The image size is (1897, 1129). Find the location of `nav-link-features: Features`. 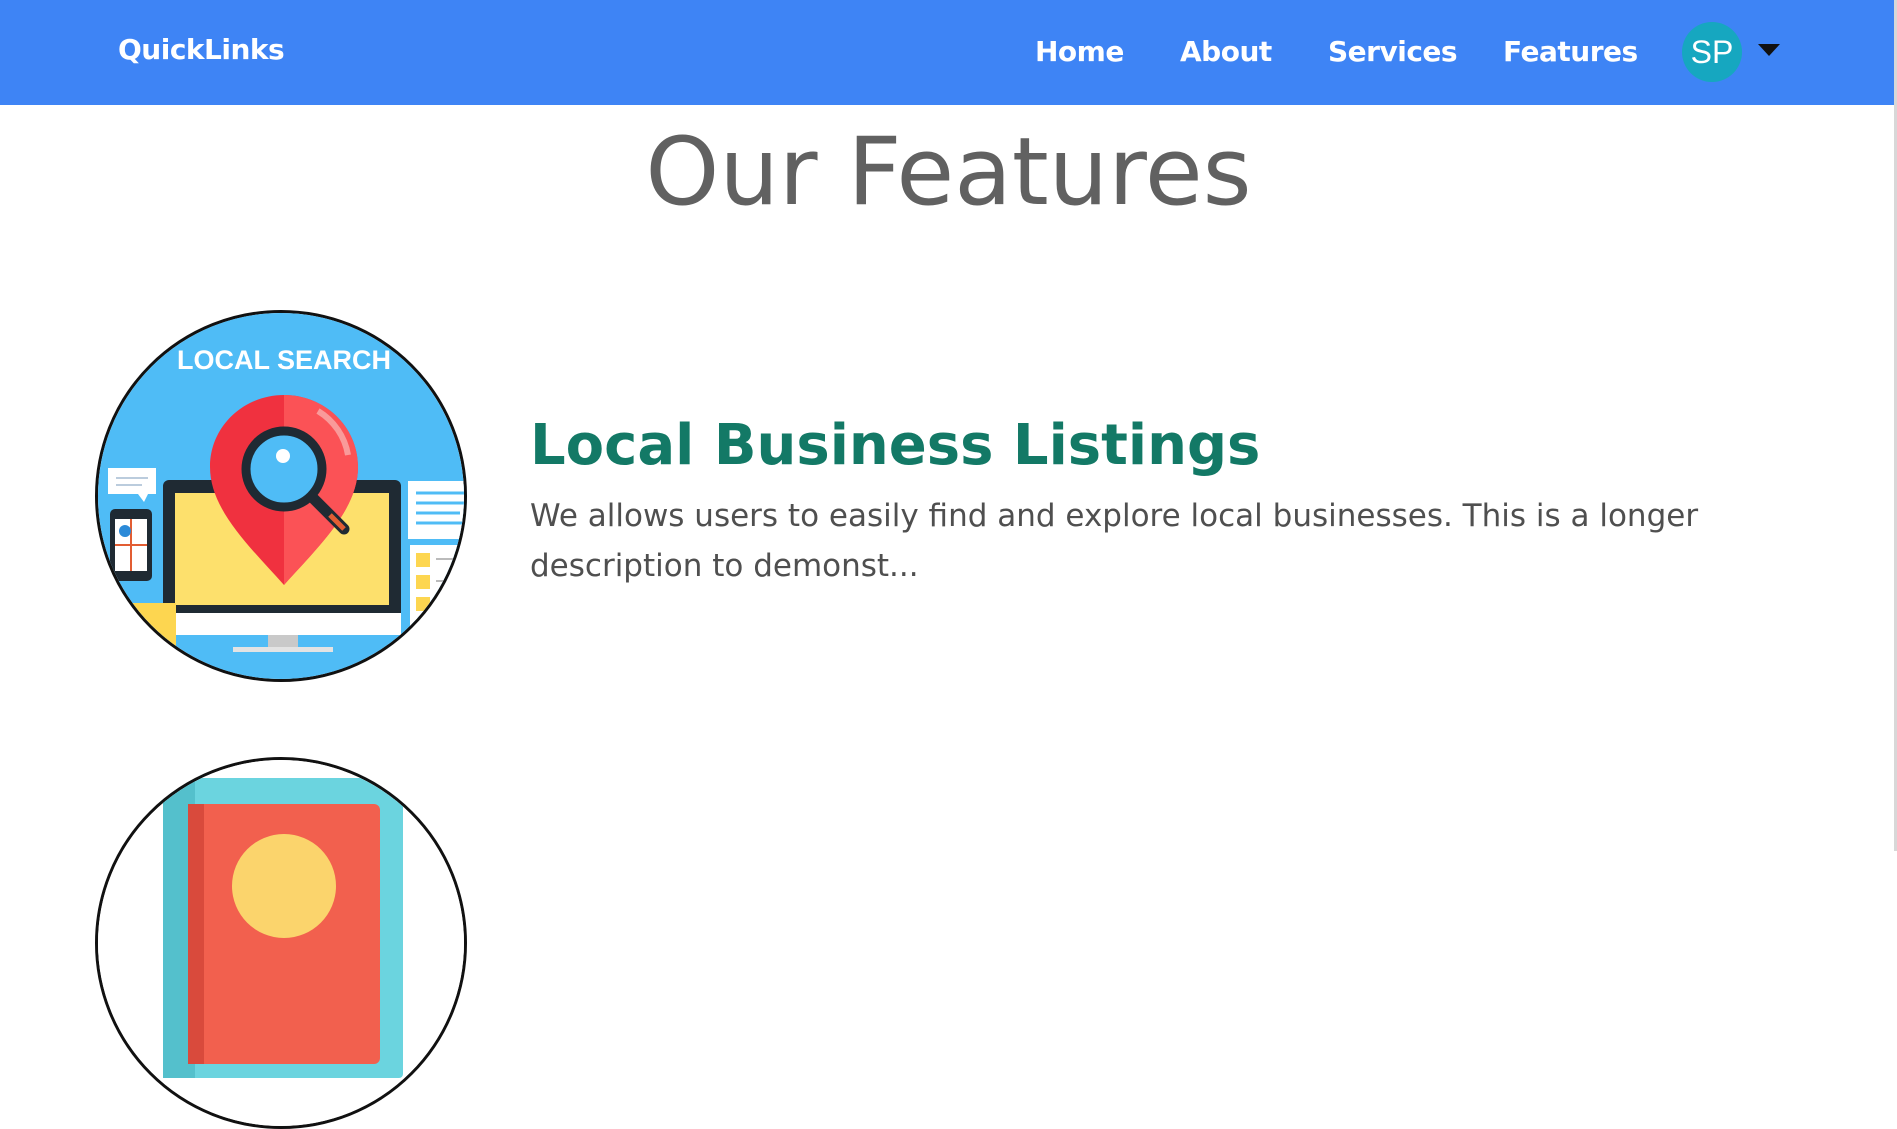

nav-link-features: Features is located at coordinates (1570, 51).